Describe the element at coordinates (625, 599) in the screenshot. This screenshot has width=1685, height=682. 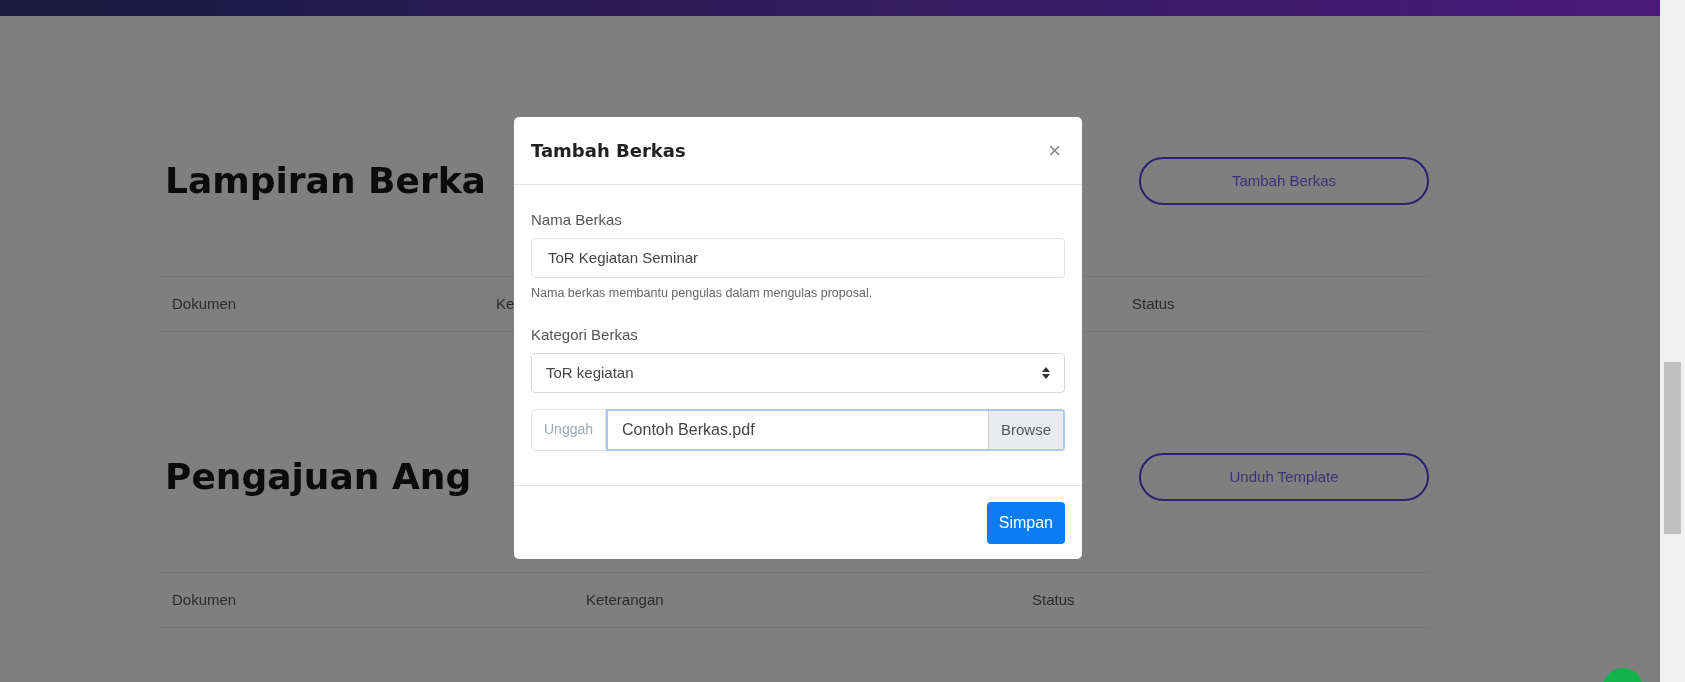
I see `column-header: Keterangan` at that location.